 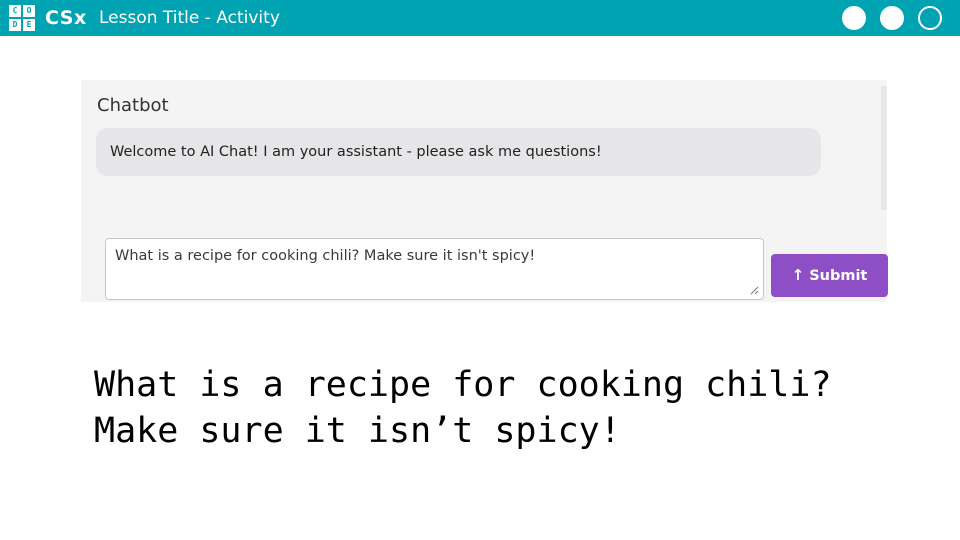 What do you see at coordinates (29, 25) in the screenshot?
I see `logo-letter-e: E` at bounding box center [29, 25].